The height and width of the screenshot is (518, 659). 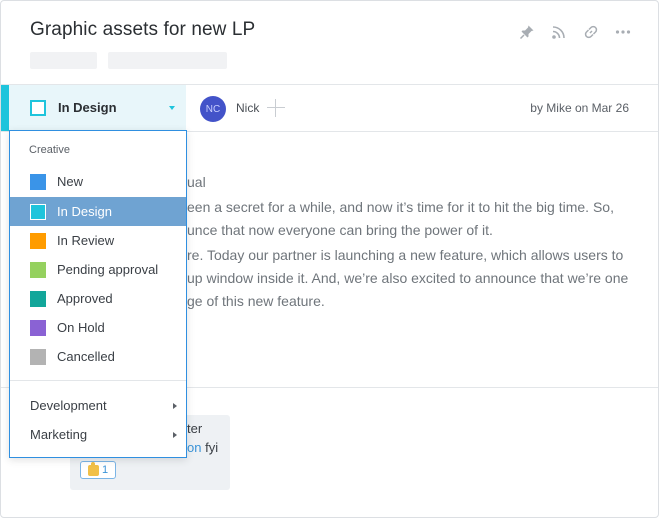 I want to click on comment-text-rest: fyi, so click(x=210, y=447).